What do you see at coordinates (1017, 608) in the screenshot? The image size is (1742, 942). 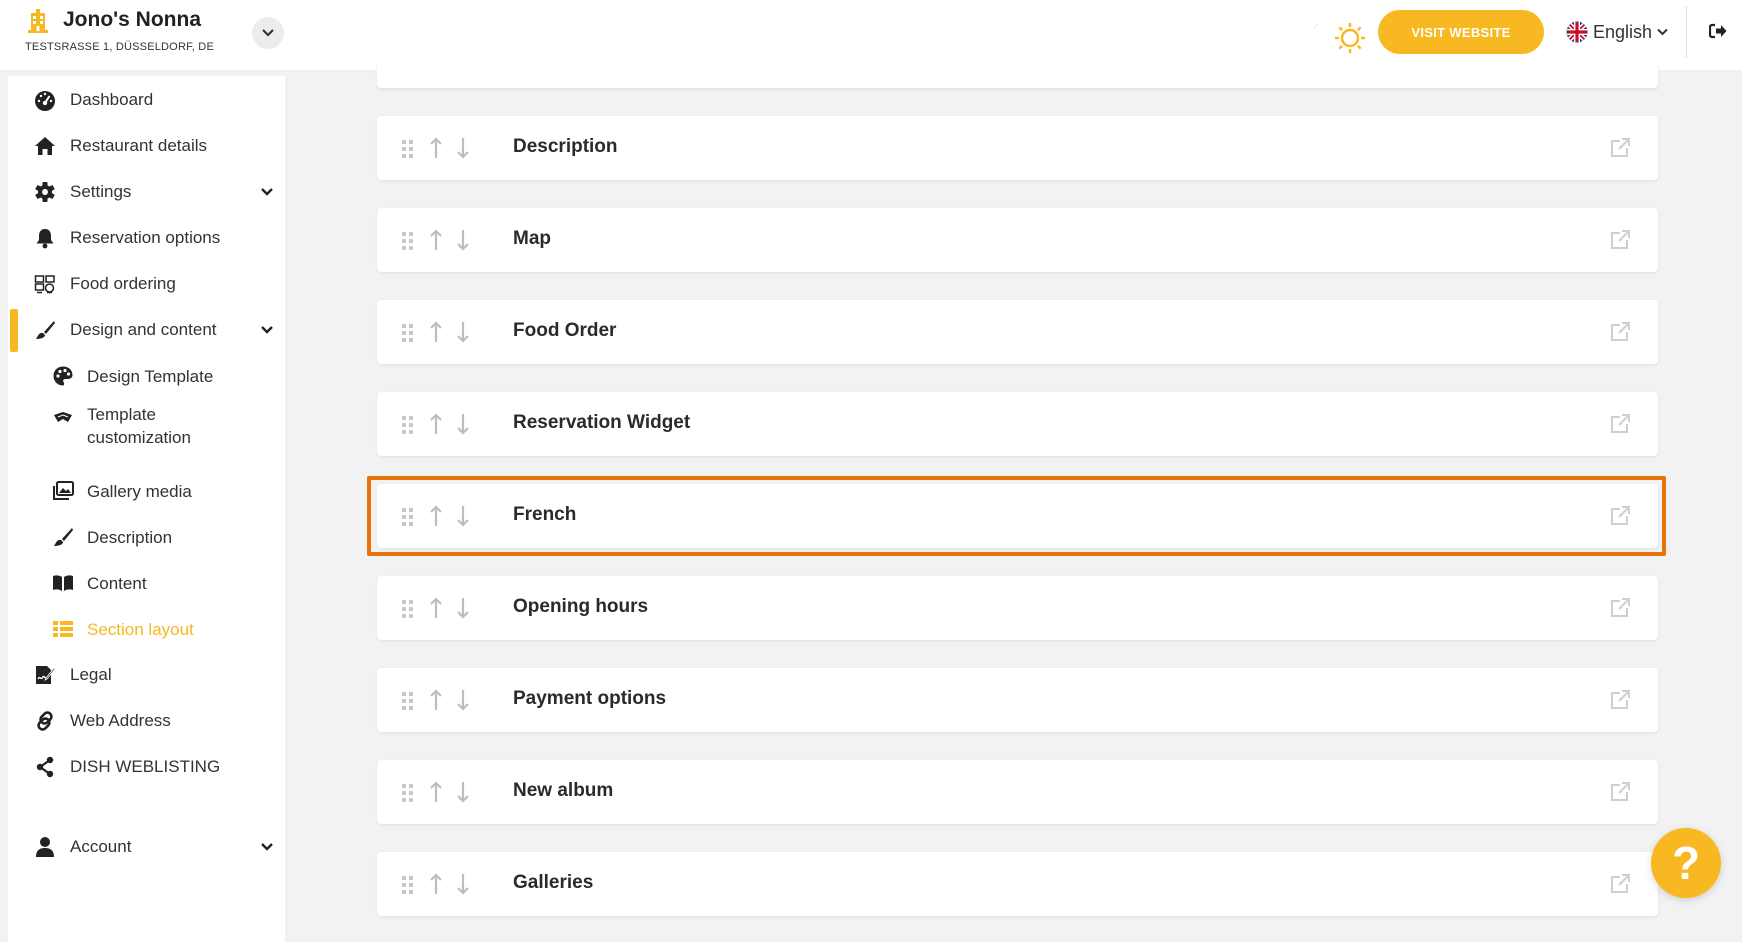 I see `section-row: Opening hours` at bounding box center [1017, 608].